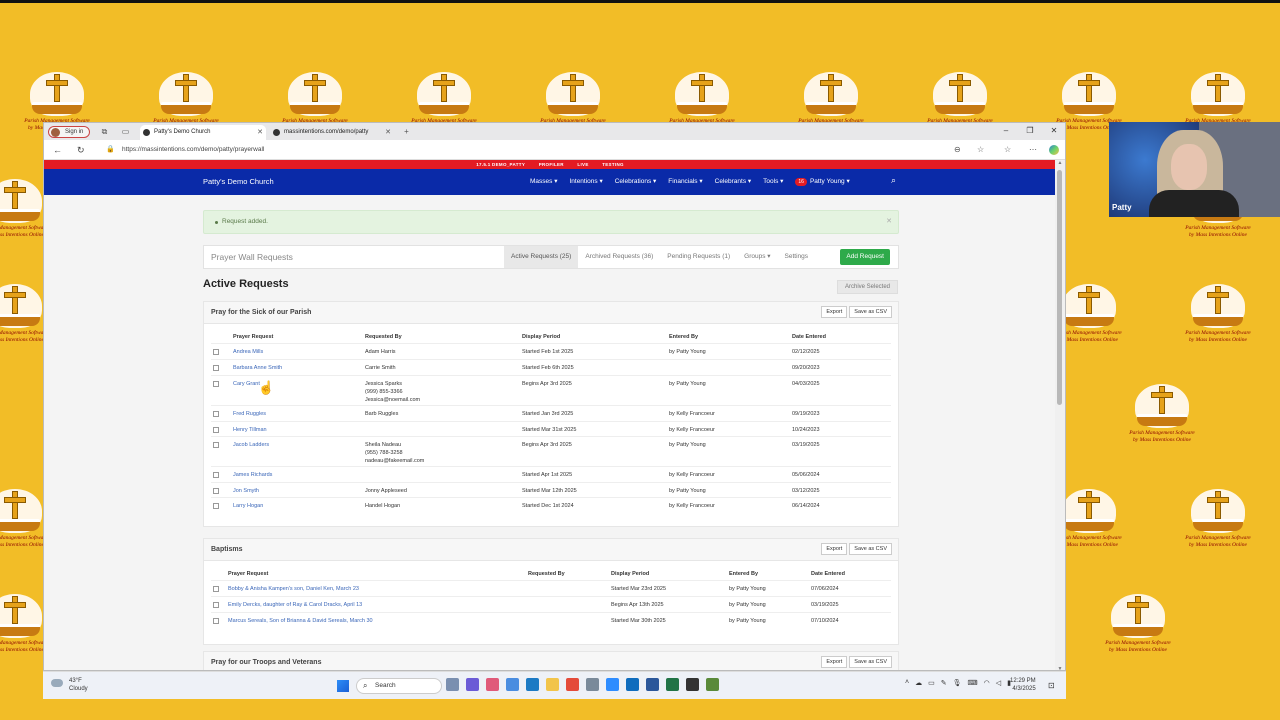 This screenshot has height=720, width=1280. Describe the element at coordinates (543, 181) in the screenshot. I see `menu-masses: Masses ▾` at that location.